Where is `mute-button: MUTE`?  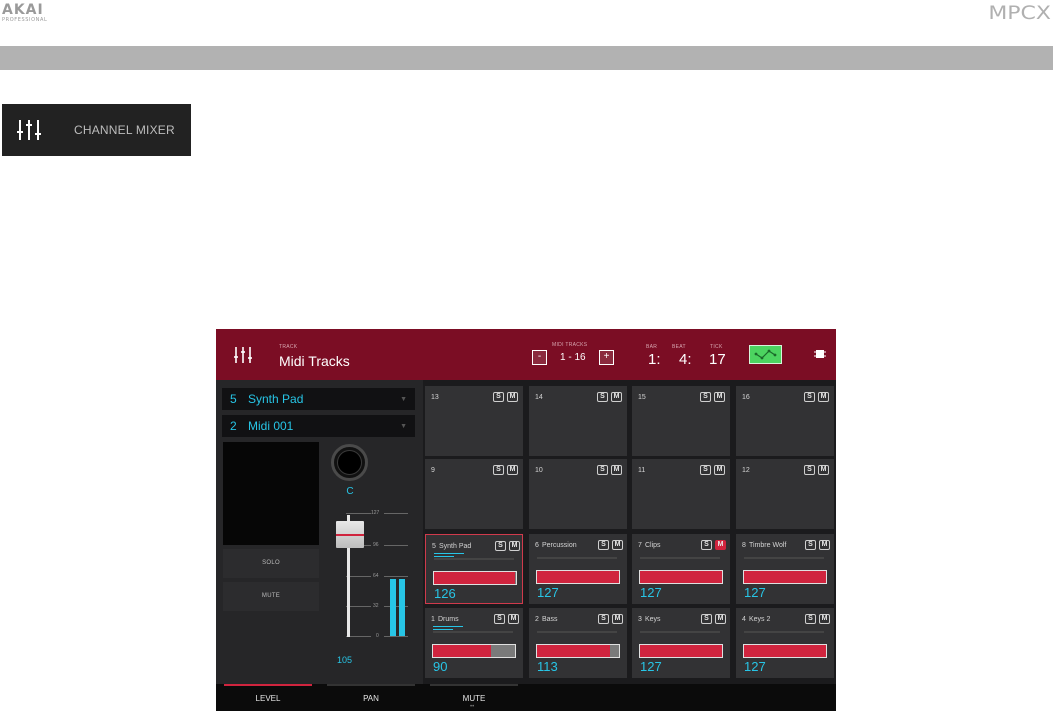
mute-button: MUTE is located at coordinates (271, 596).